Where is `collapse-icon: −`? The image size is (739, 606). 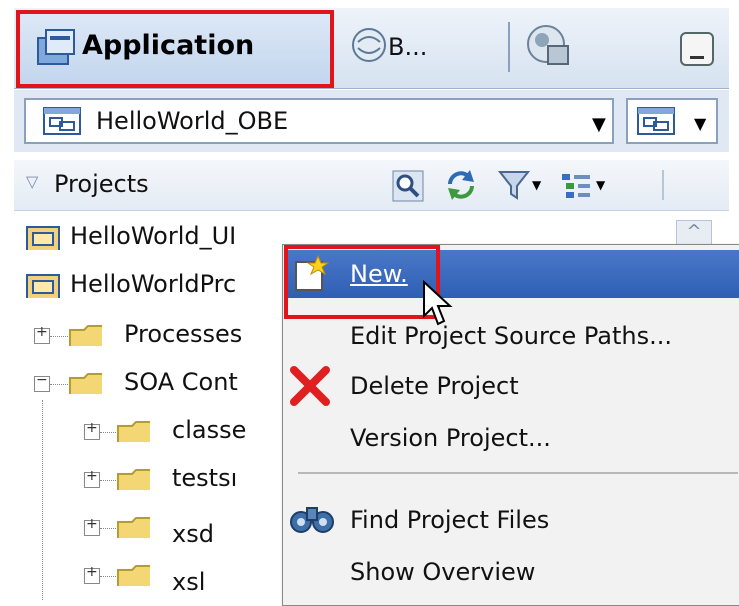
collapse-icon: − is located at coordinates (42, 382).